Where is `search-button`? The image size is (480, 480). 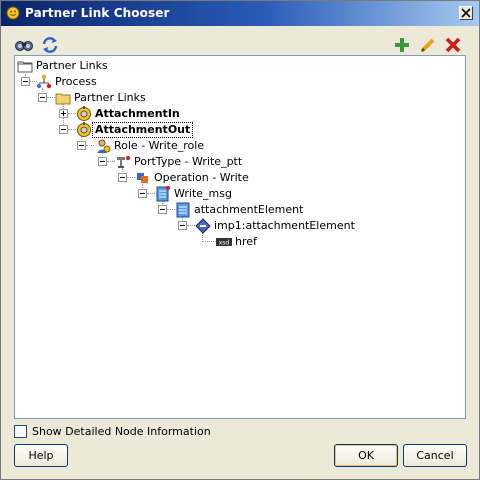 search-button is located at coordinates (24, 45).